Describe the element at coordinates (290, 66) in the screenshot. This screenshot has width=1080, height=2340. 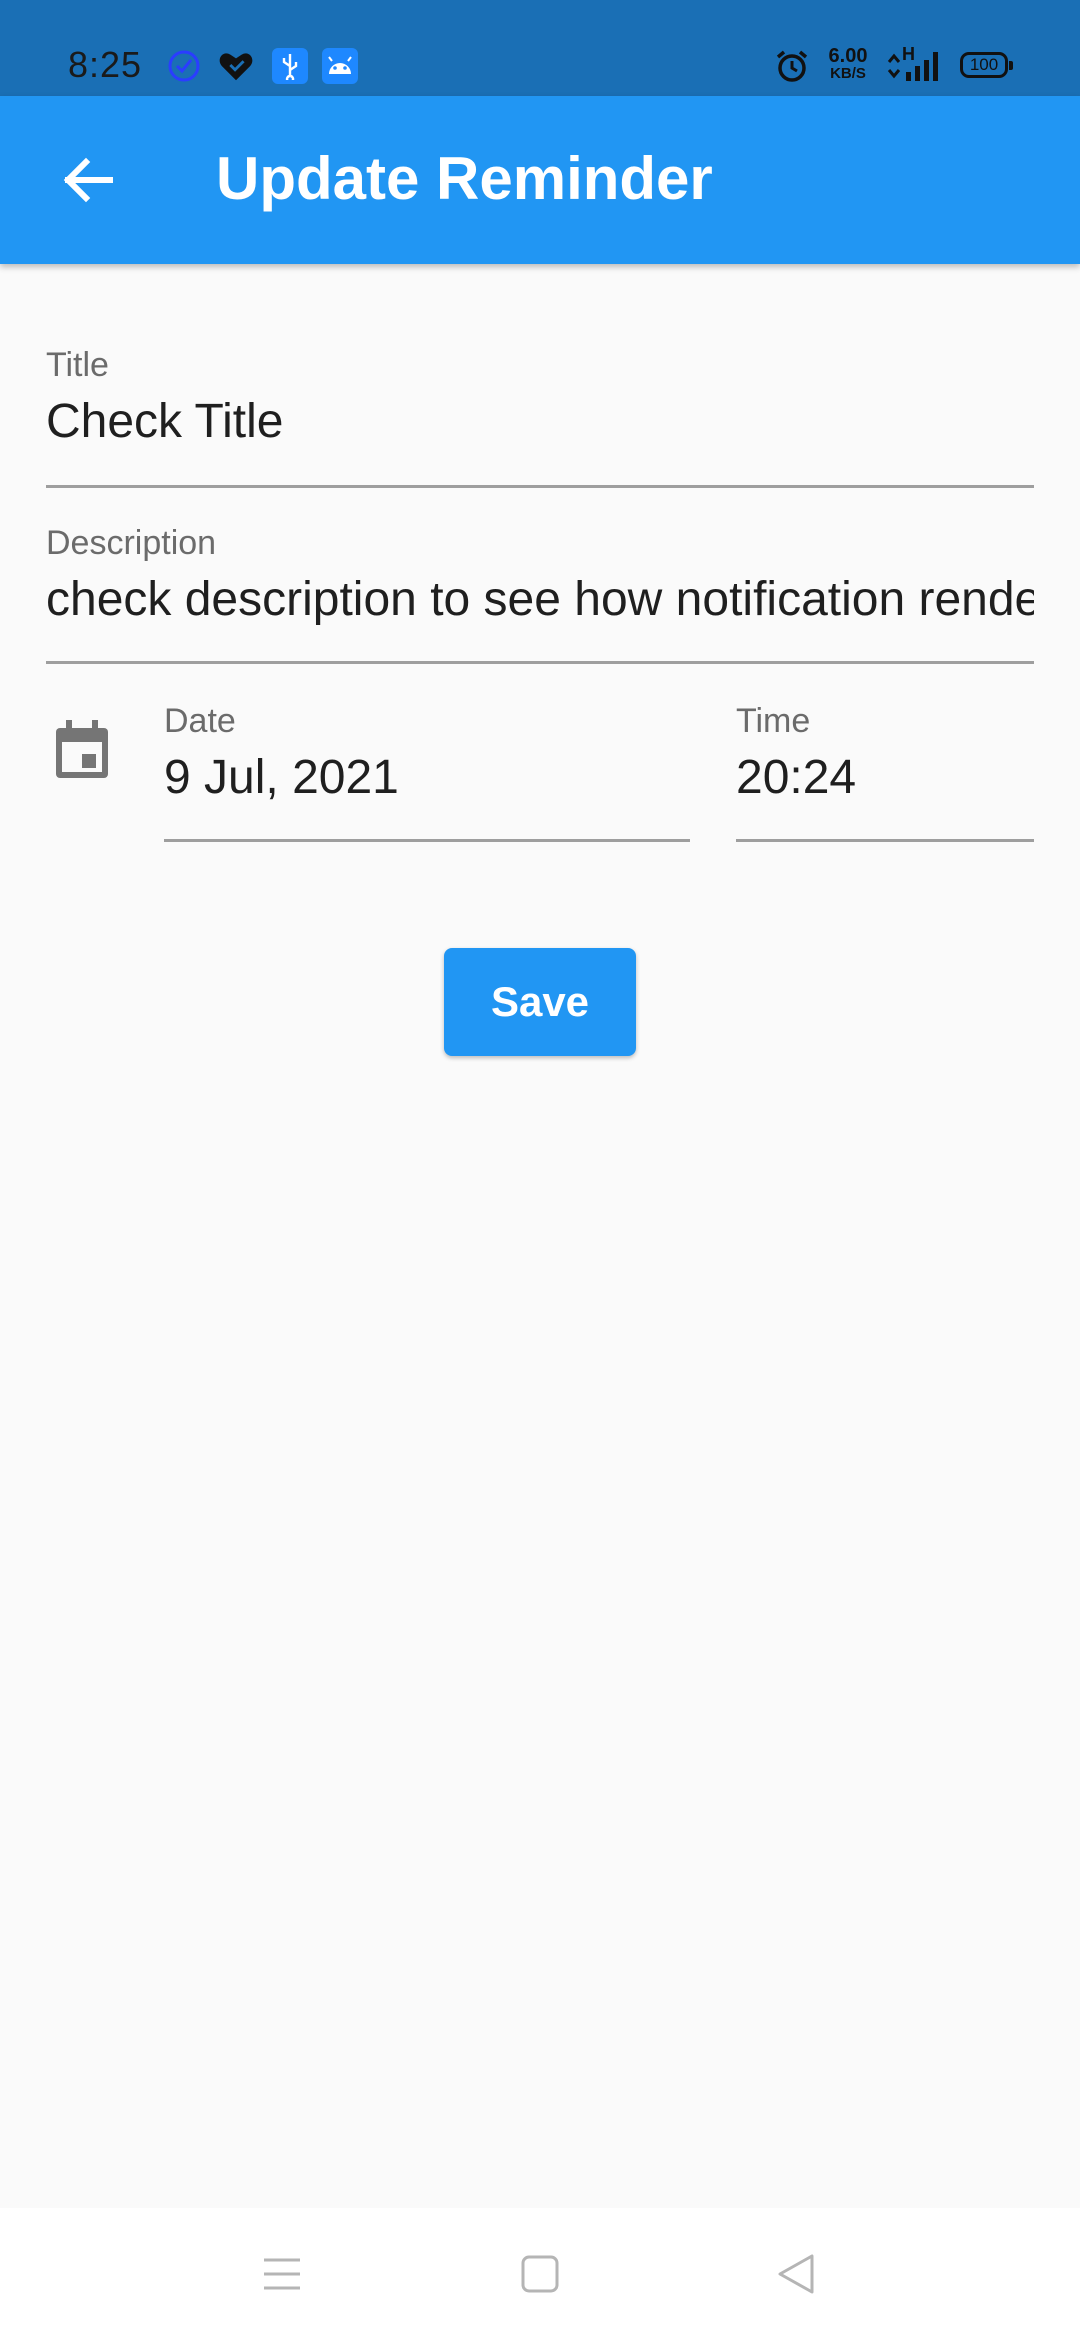
I see `usb-icon` at that location.